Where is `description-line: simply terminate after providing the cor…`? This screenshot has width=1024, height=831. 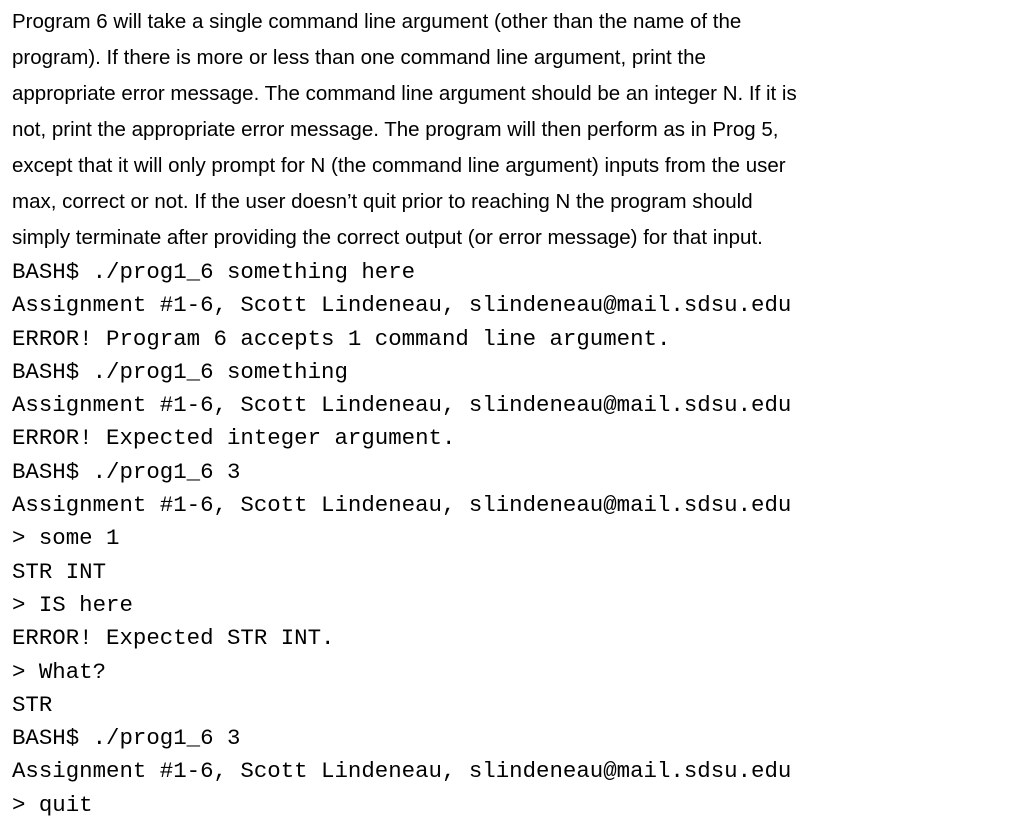
description-line: simply terminate after providing the cor… is located at coordinates (387, 237).